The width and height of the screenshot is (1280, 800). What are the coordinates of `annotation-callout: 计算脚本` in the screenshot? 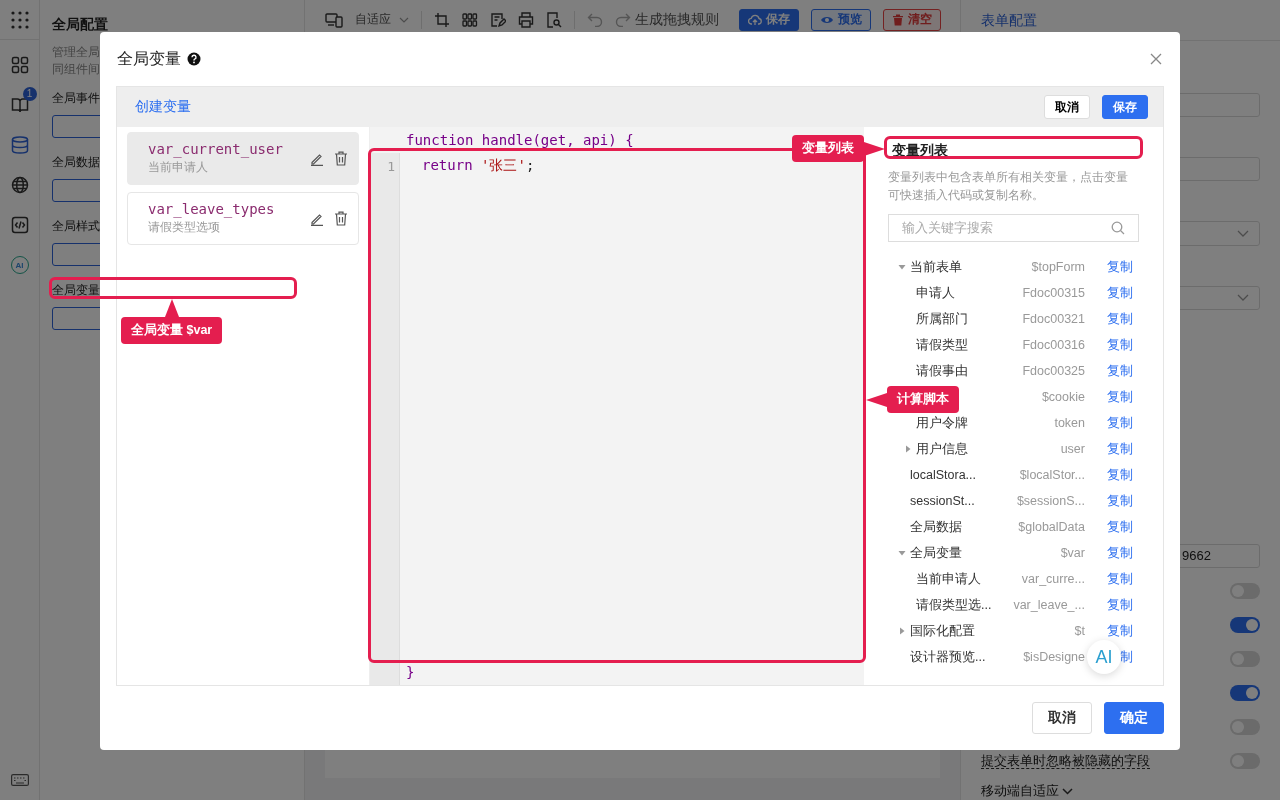 It's located at (912, 399).